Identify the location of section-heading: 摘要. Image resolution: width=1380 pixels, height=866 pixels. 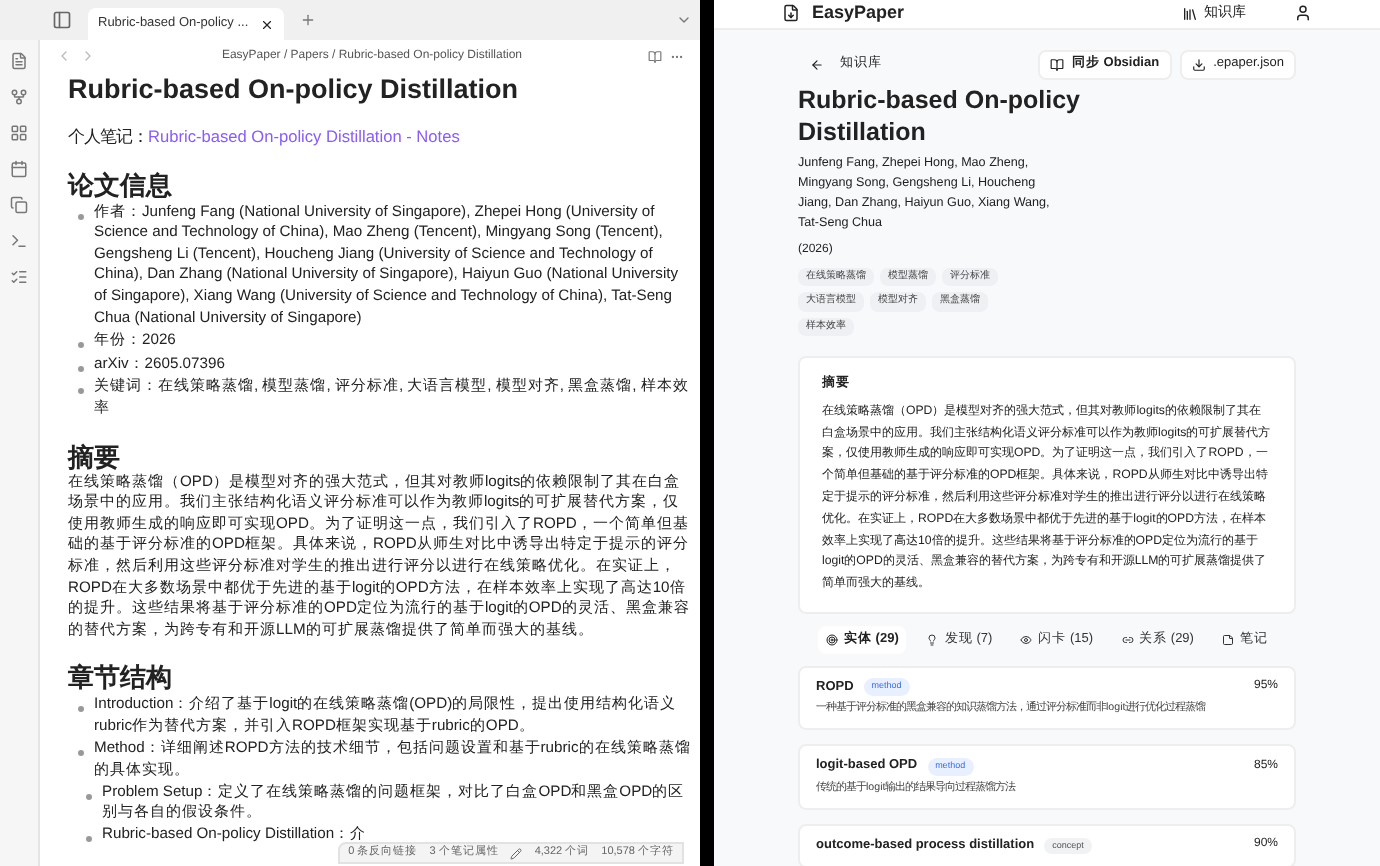
(95, 456).